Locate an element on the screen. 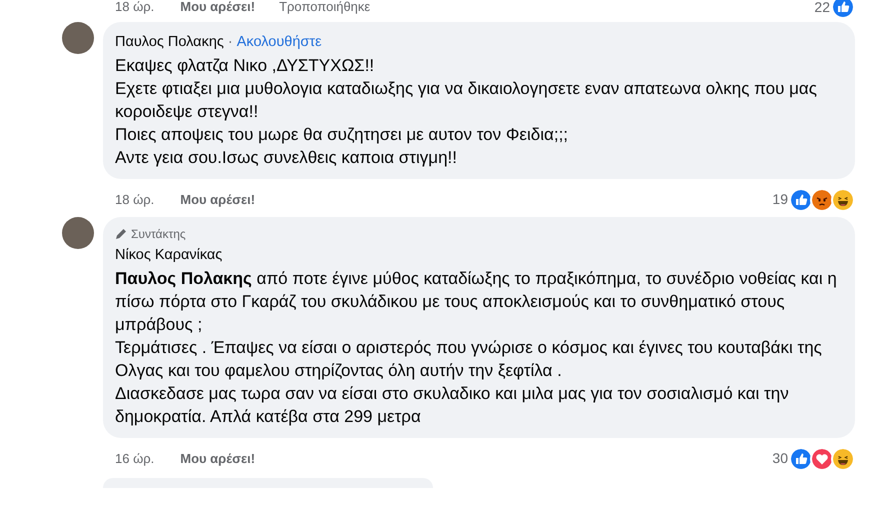 The image size is (880, 519). follow-link: Ακολουθήστε is located at coordinates (279, 42).